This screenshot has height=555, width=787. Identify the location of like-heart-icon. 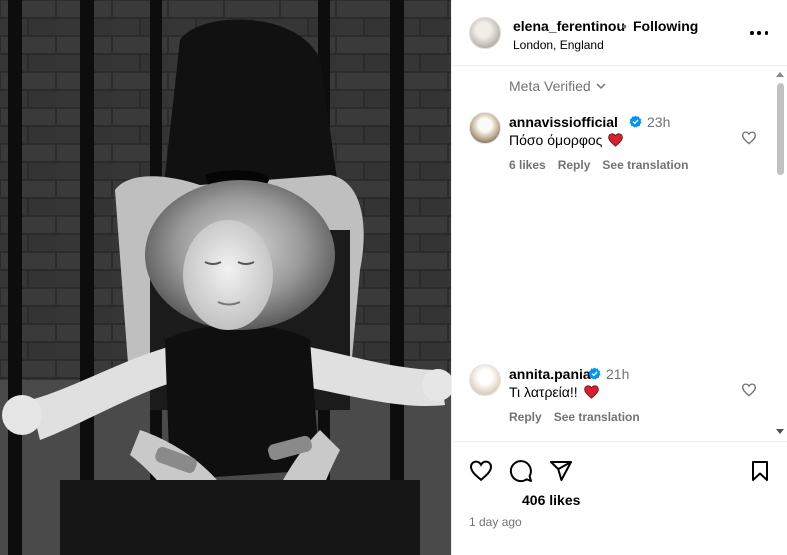
(481, 471).